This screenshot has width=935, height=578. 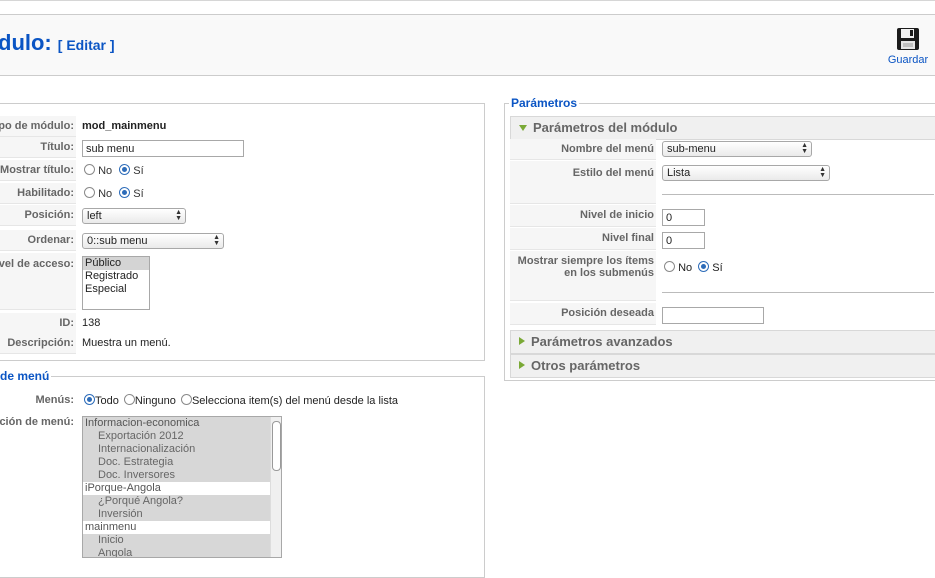 I want to click on advanced-params-title: Parámetros avanzados, so click(x=602, y=341).